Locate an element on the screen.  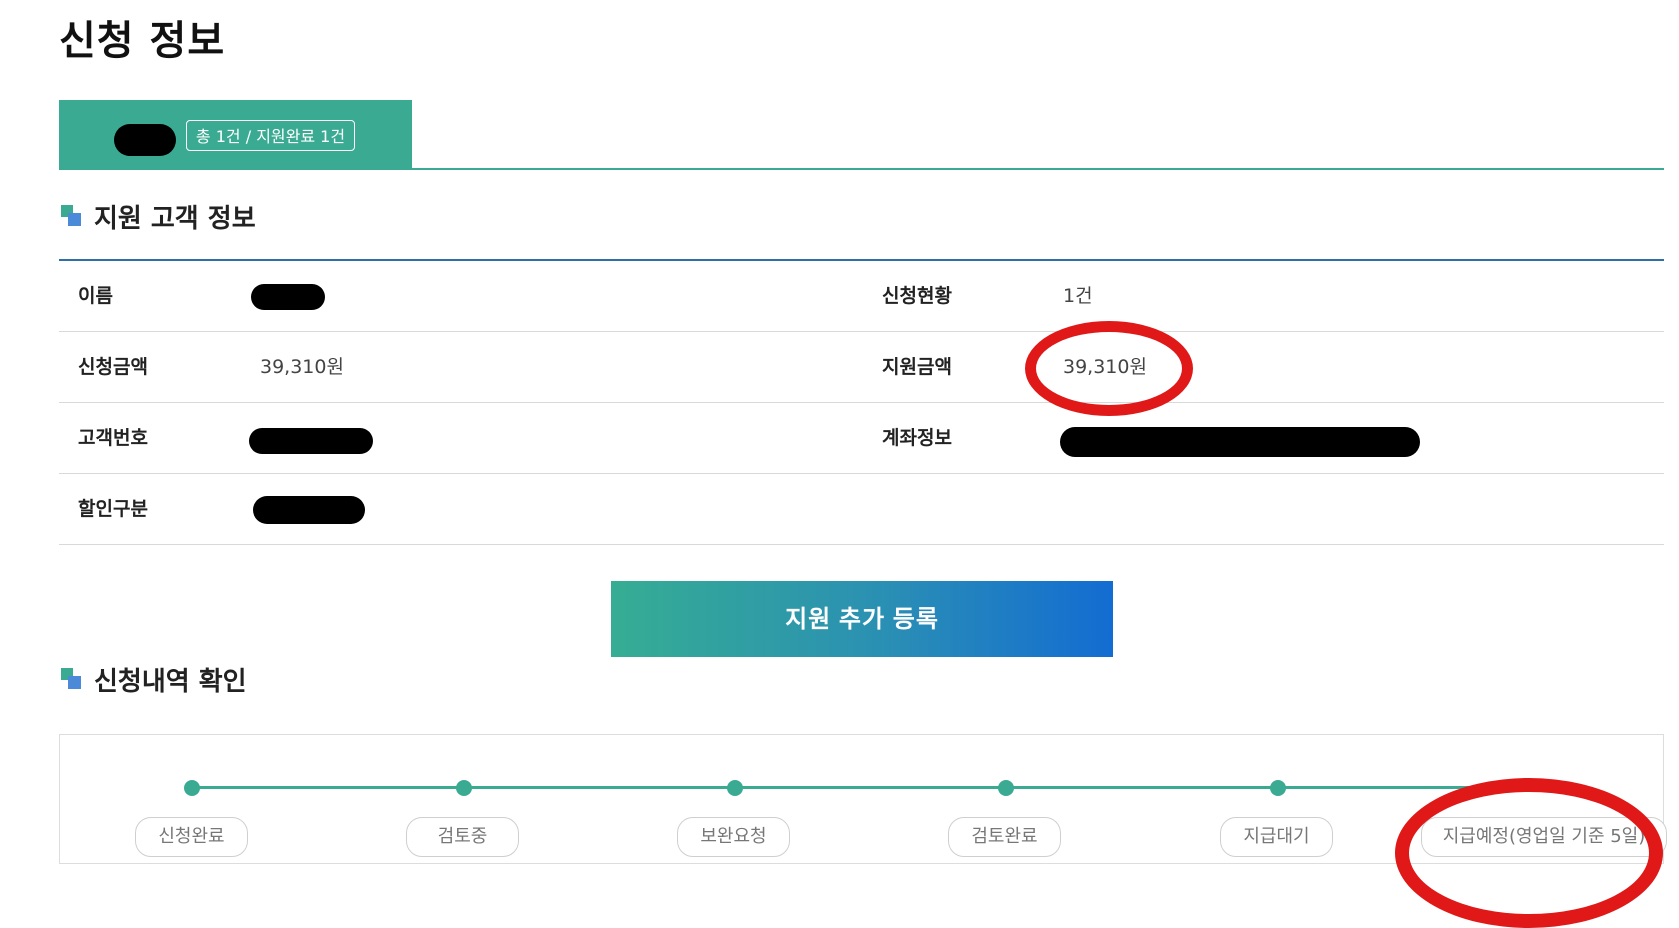
request-amount-value: 39,310원 is located at coordinates (302, 367).